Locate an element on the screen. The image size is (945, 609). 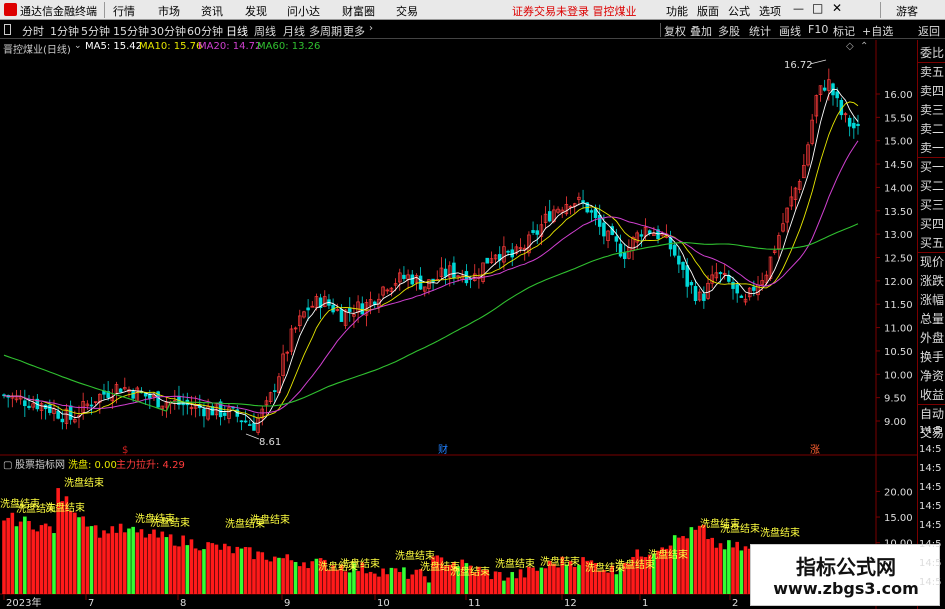
btn-f10: F10 is located at coordinates (818, 29).